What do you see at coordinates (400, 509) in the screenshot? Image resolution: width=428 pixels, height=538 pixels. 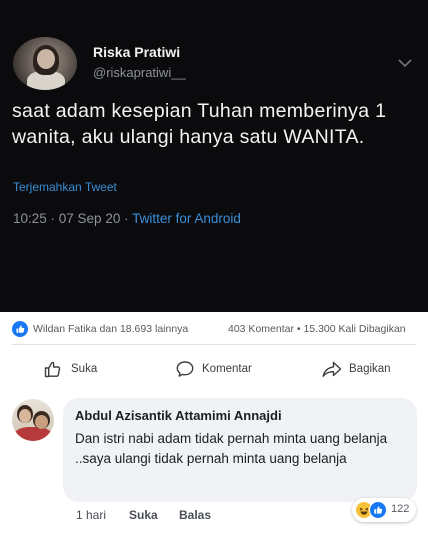 I see `reaction-count: 122` at bounding box center [400, 509].